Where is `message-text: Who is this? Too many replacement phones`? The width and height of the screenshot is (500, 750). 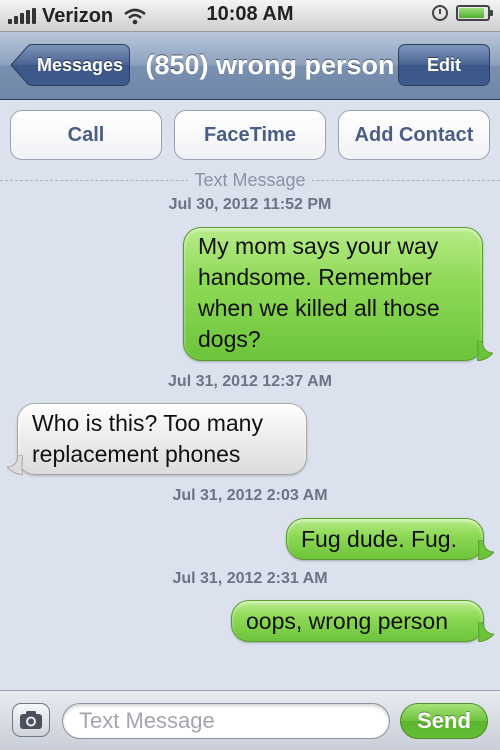 message-text: Who is this? Too many replacement phones is located at coordinates (162, 439).